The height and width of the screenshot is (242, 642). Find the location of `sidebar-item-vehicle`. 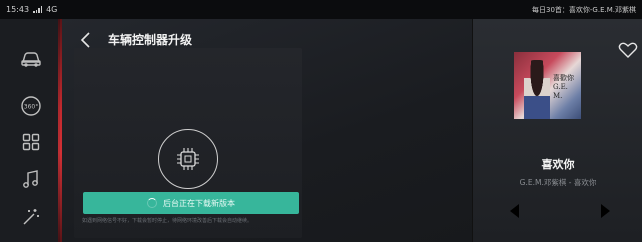

sidebar-item-vehicle is located at coordinates (31, 59).